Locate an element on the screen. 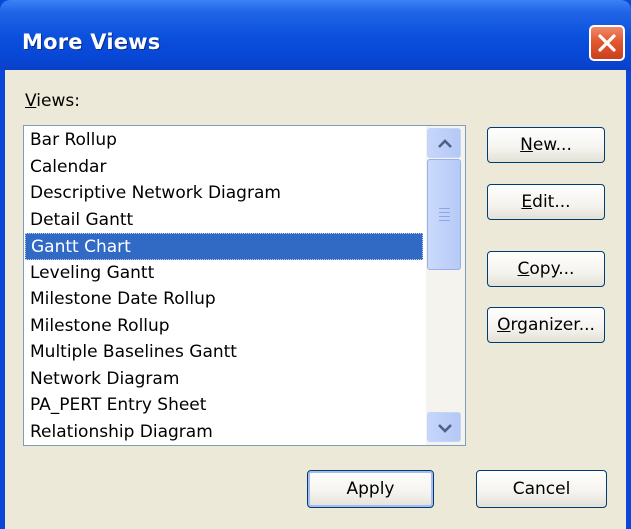  cancel-button: Cancel is located at coordinates (541, 489).